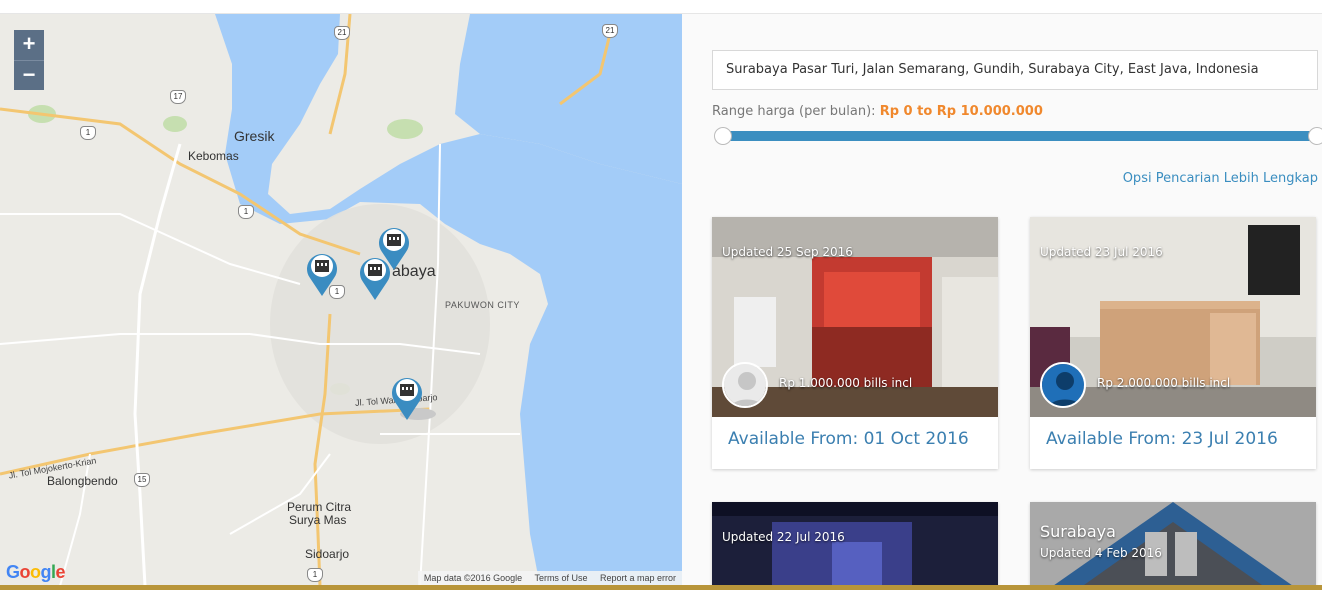  Describe the element at coordinates (1078, 531) in the screenshot. I see `listing-city: Surabaya` at that location.